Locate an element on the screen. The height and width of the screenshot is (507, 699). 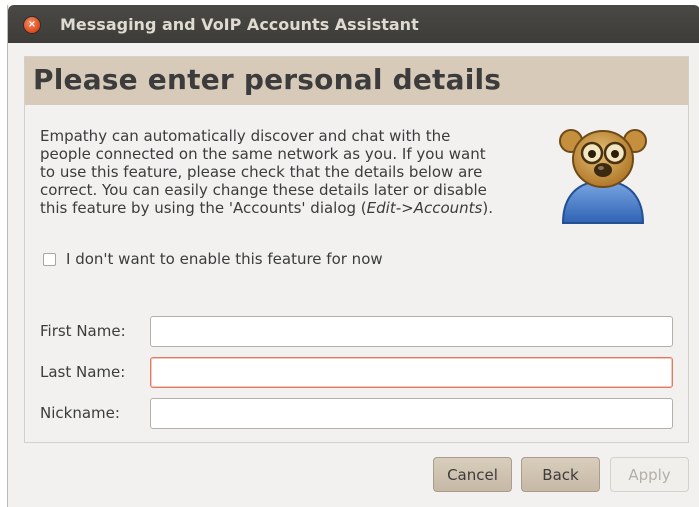
opt-out-checkbox is located at coordinates (49, 259).